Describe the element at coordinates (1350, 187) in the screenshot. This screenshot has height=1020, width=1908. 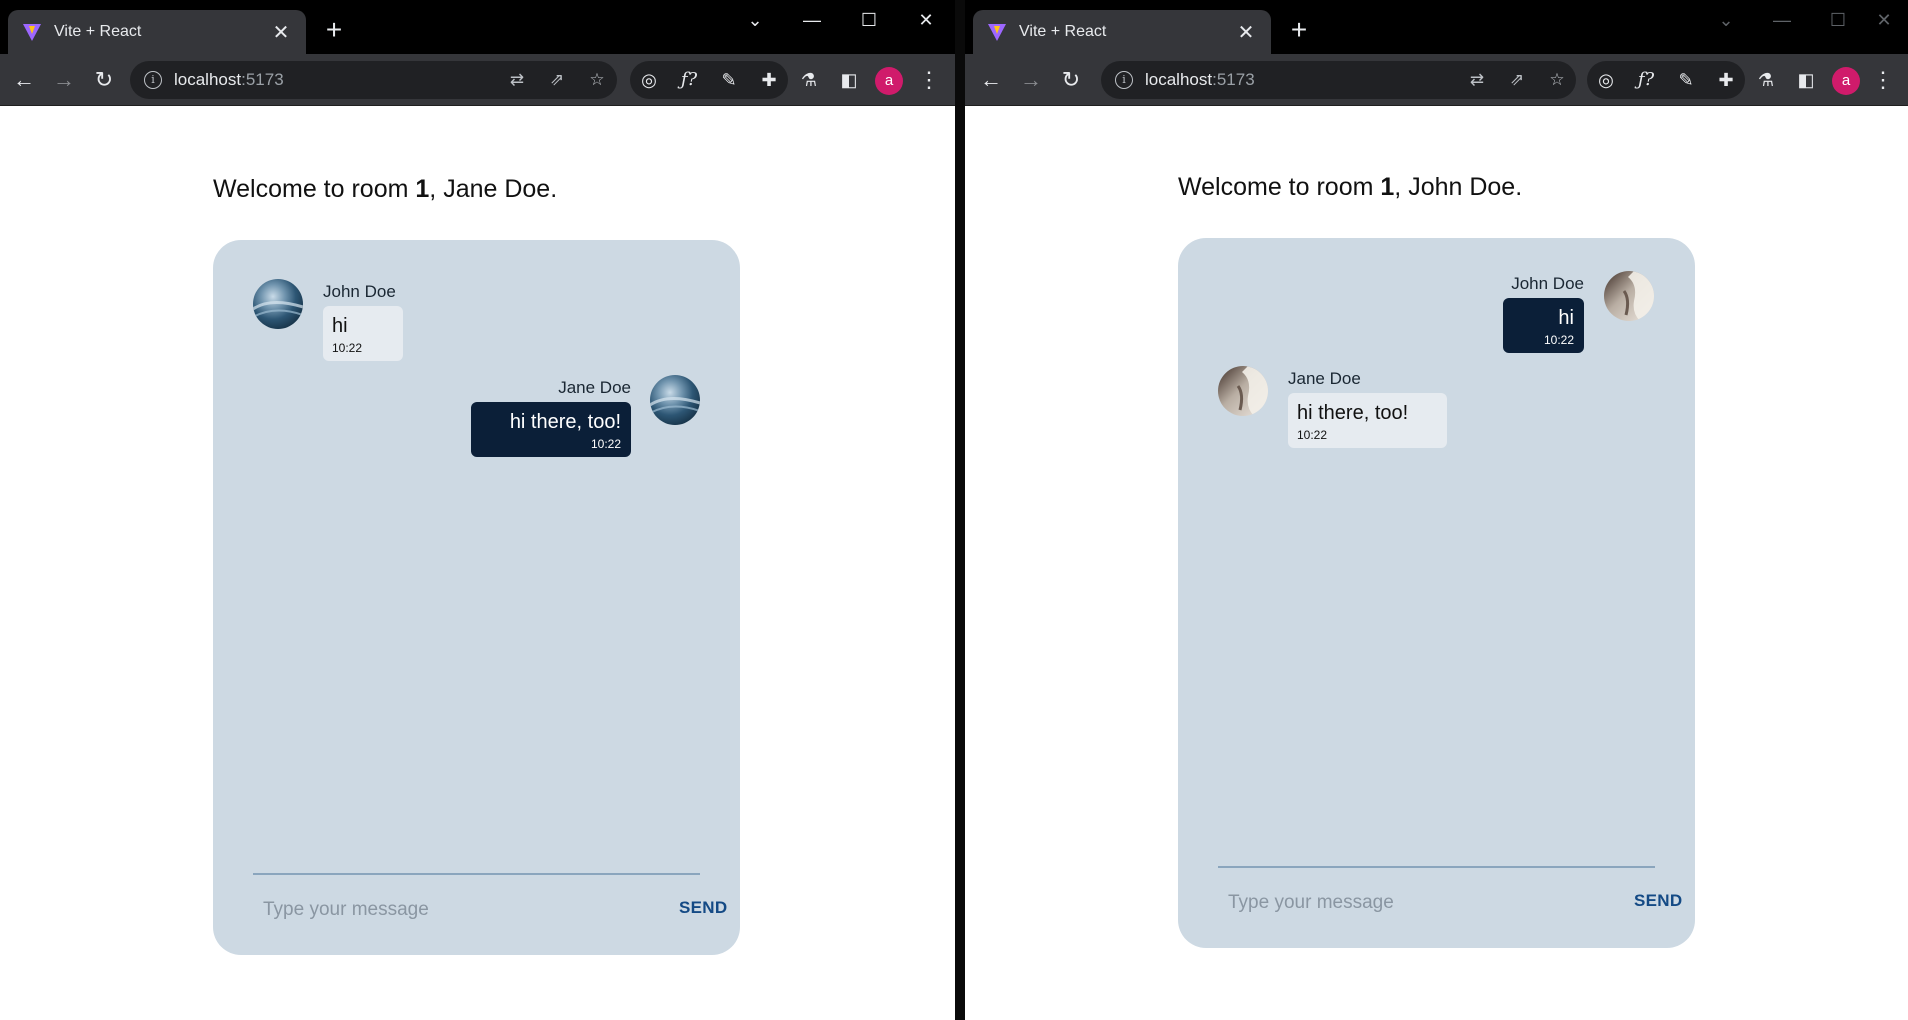
I see `welcome-heading: Welcome to room 1, John Doe.` at that location.